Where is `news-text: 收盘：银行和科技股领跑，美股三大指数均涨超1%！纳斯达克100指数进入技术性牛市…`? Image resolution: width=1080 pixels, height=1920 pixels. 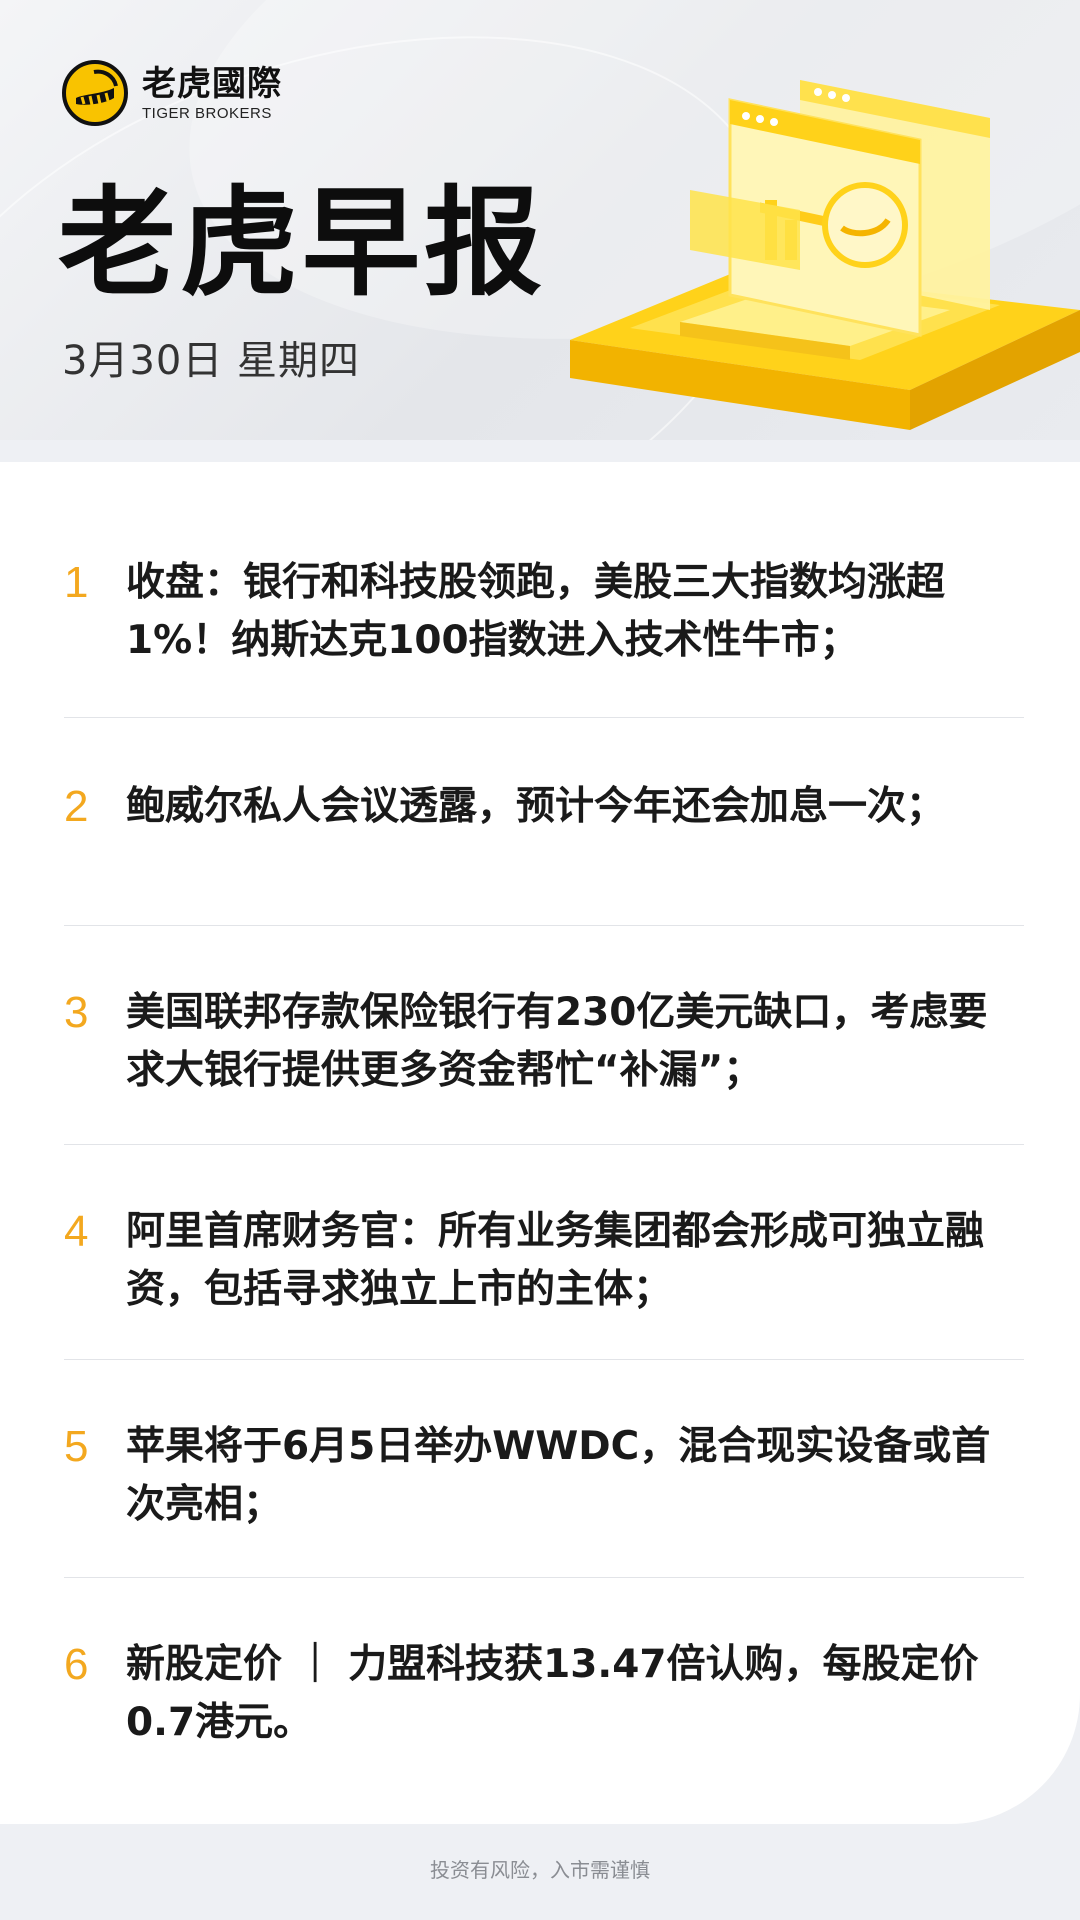
news-text: 收盘：银行和科技股领跑，美股三大指数均涨超1%！纳斯达克100指数进入技术性牛市… is located at coordinates (536, 611).